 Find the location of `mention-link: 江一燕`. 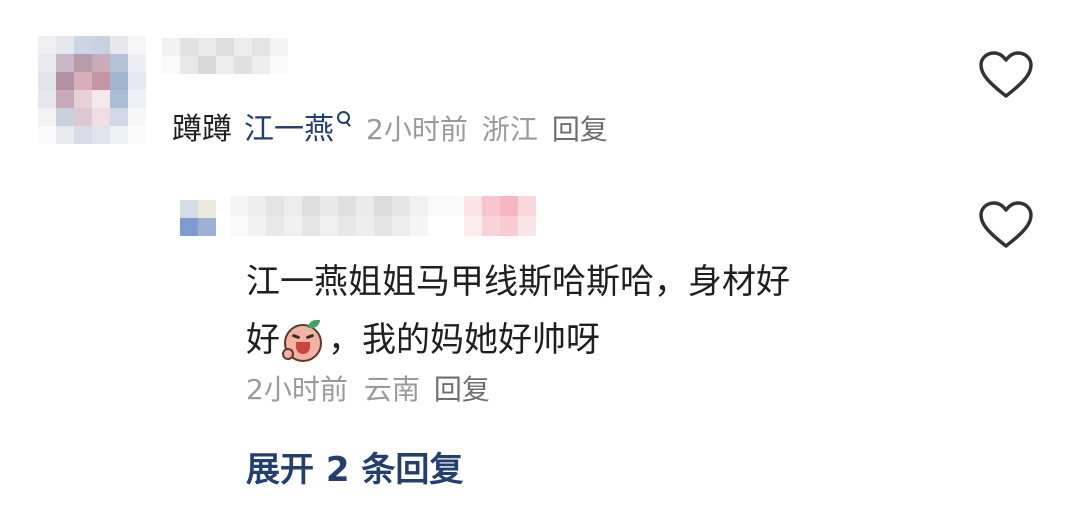

mention-link: 江一燕 is located at coordinates (298, 128).